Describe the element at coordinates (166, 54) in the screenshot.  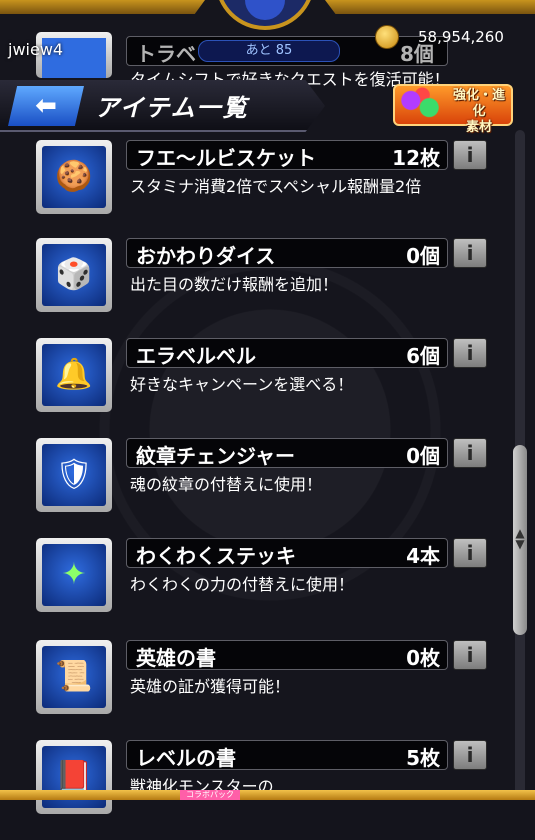
I see `item-name: トラベ` at that location.